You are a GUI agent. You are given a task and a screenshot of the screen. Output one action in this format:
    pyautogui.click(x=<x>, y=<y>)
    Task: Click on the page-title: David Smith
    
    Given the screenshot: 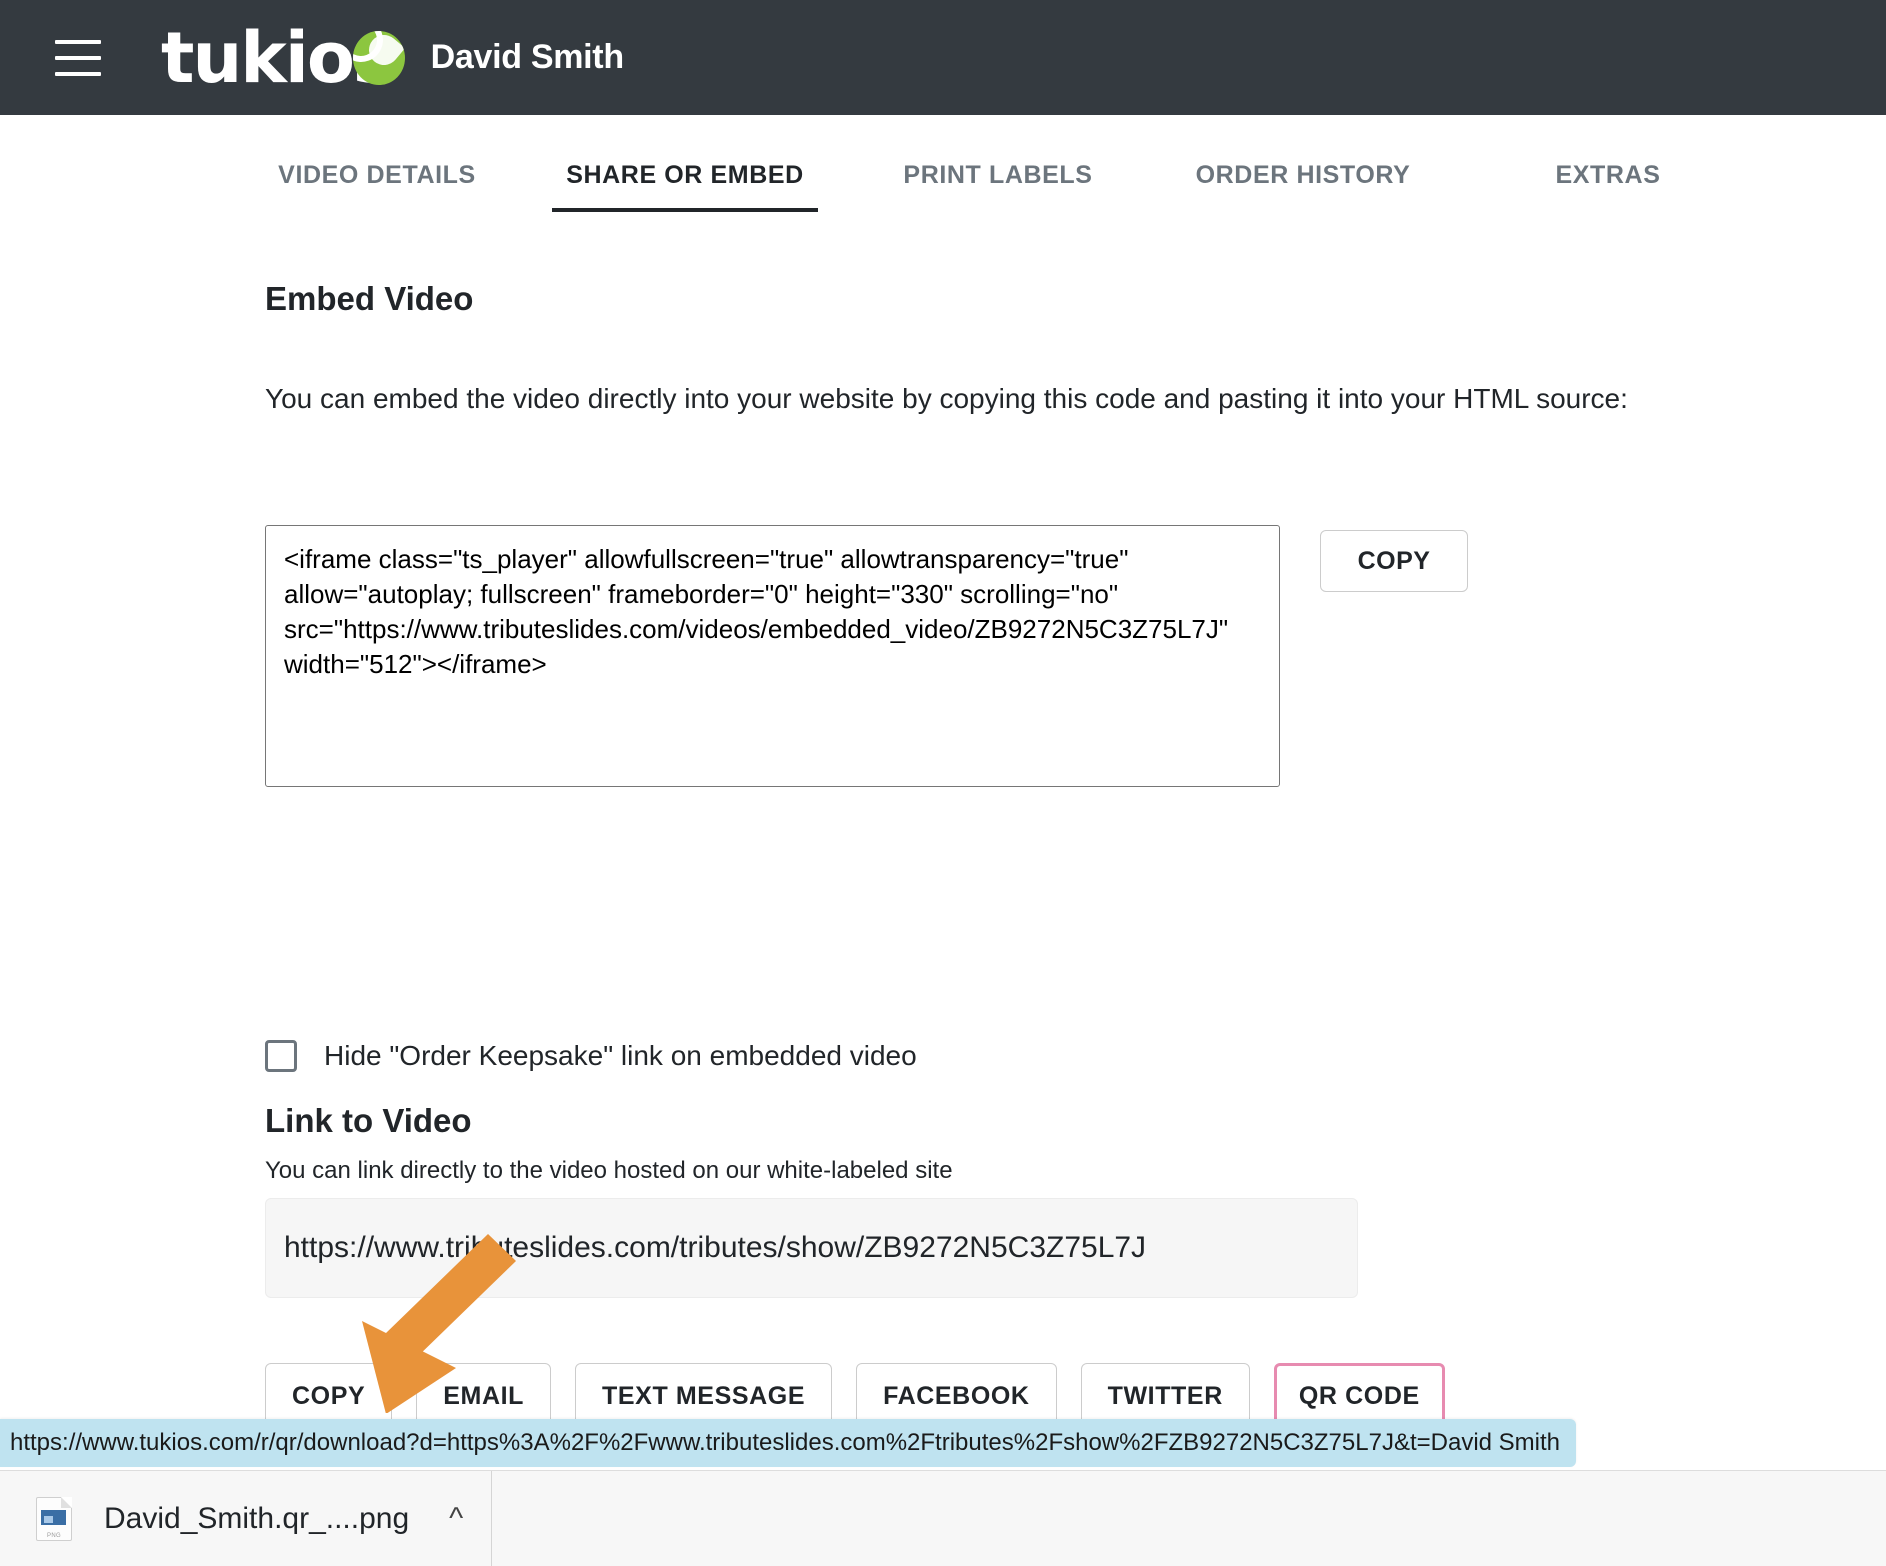 What is the action you would take?
    pyautogui.click(x=527, y=57)
    